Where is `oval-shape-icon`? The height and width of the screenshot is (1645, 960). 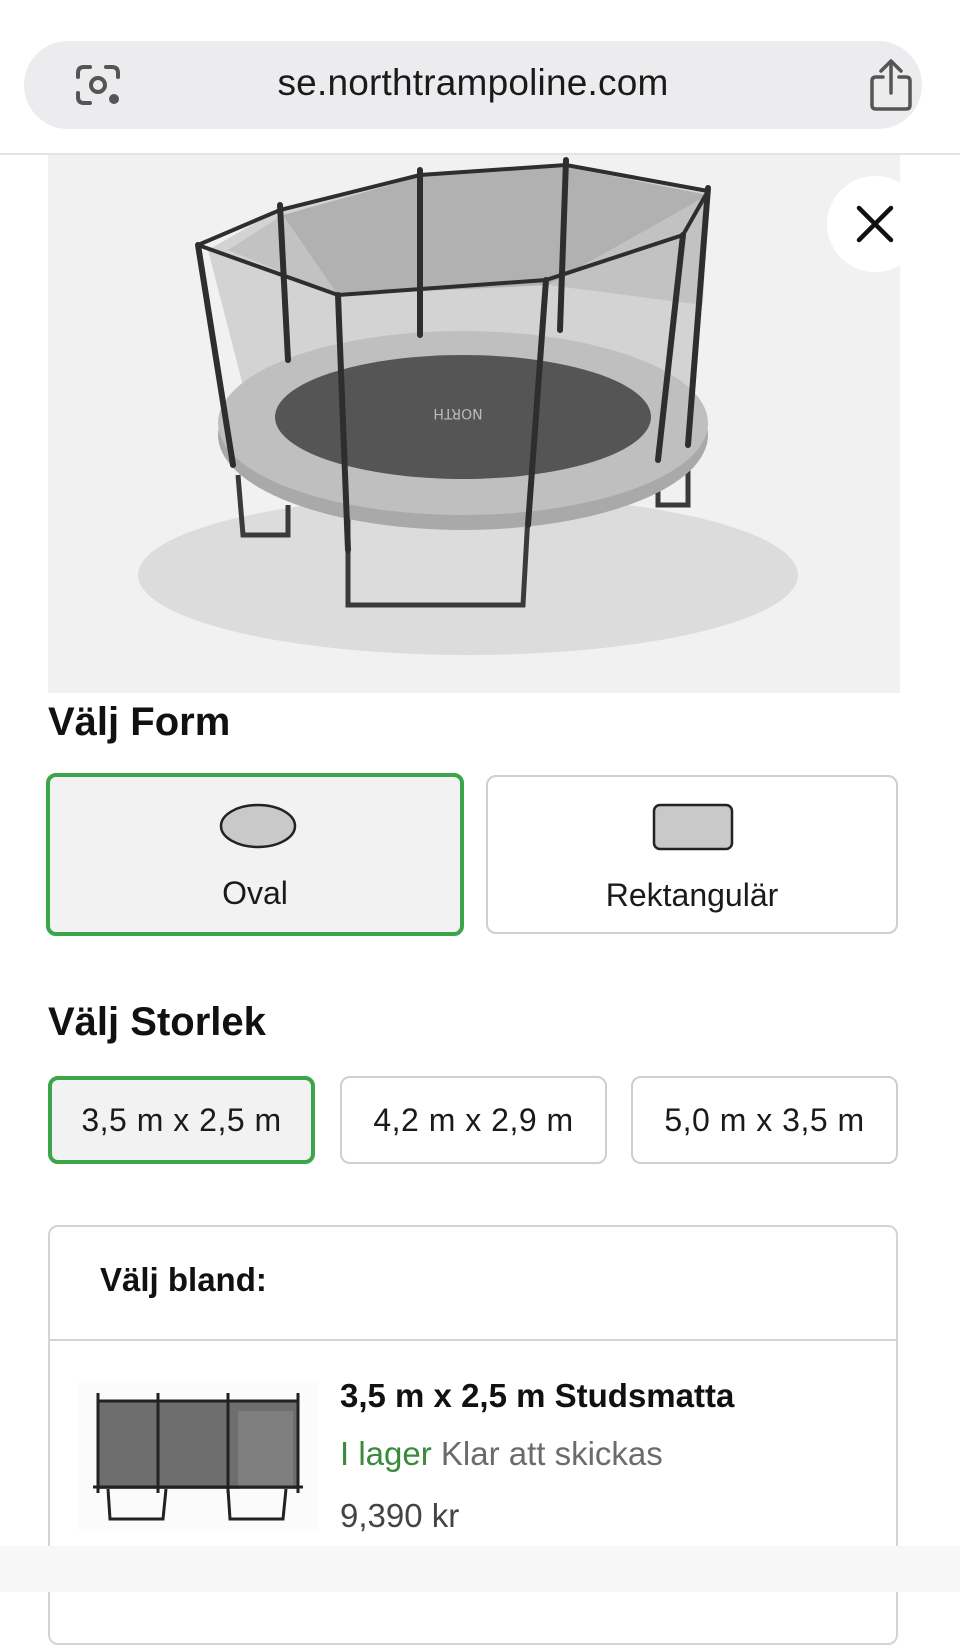 oval-shape-icon is located at coordinates (258, 826).